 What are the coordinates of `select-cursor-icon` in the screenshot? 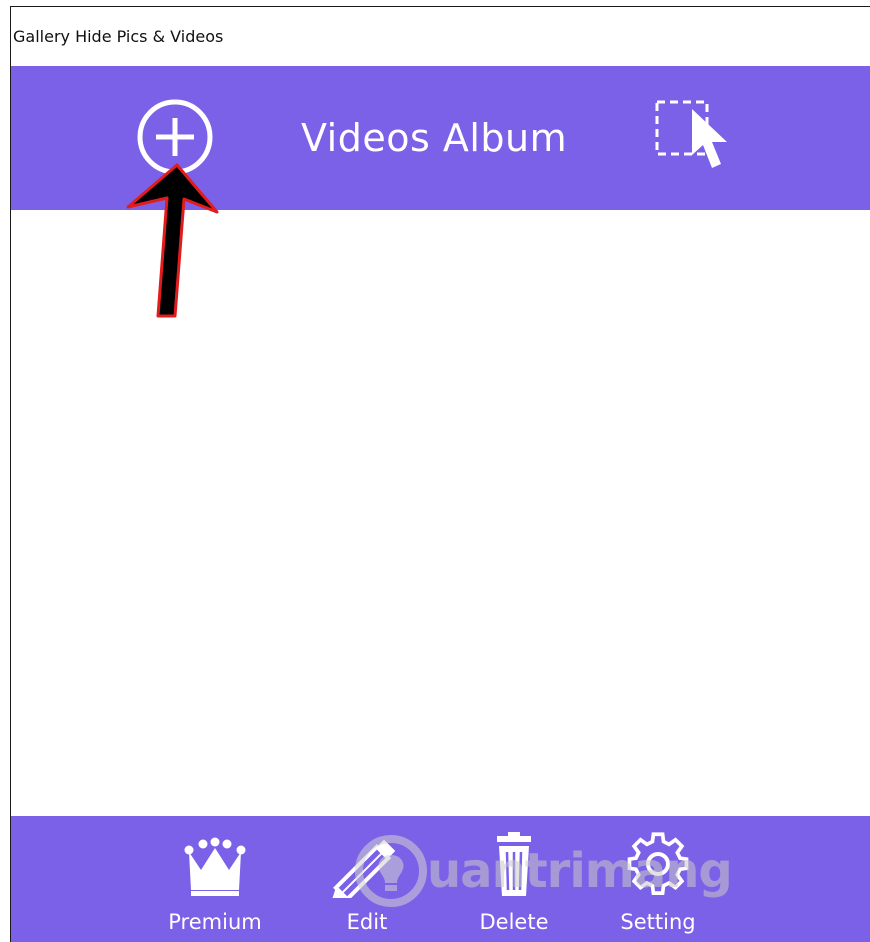 It's located at (691, 134).